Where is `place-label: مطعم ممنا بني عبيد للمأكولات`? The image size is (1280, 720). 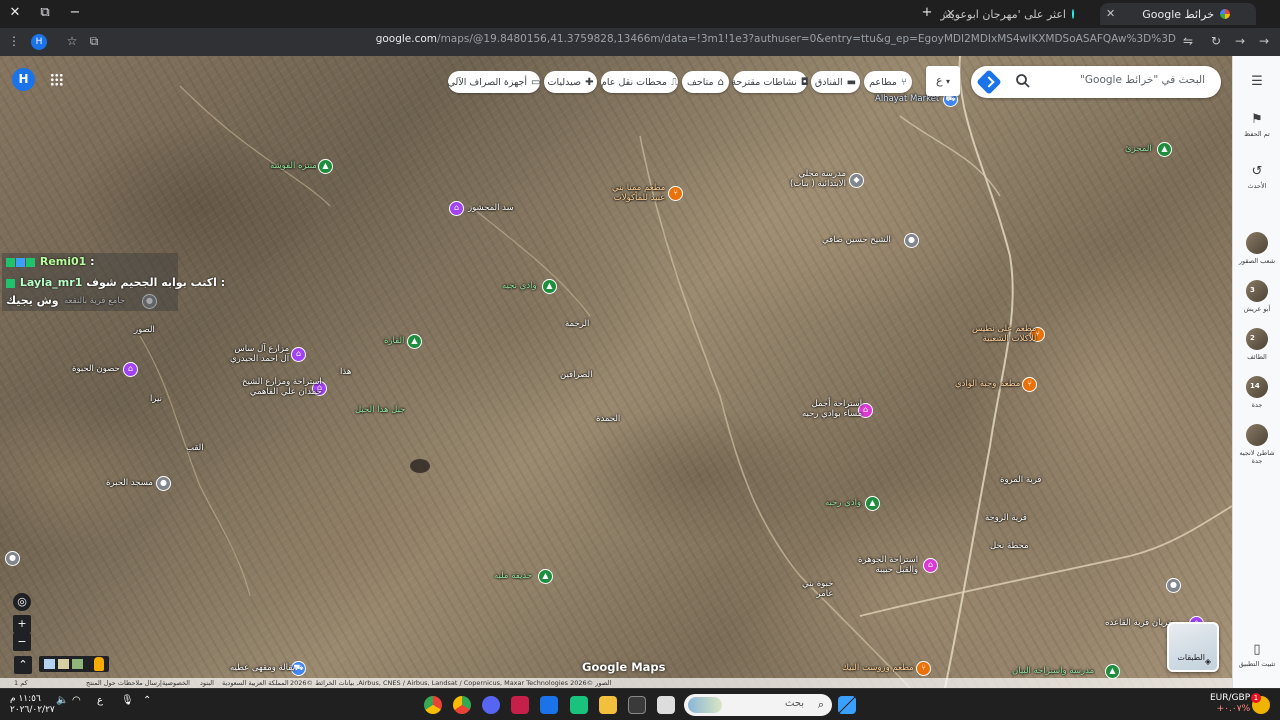 place-label: مطعم ممنا بني عبيد للمأكولات is located at coordinates (638, 193).